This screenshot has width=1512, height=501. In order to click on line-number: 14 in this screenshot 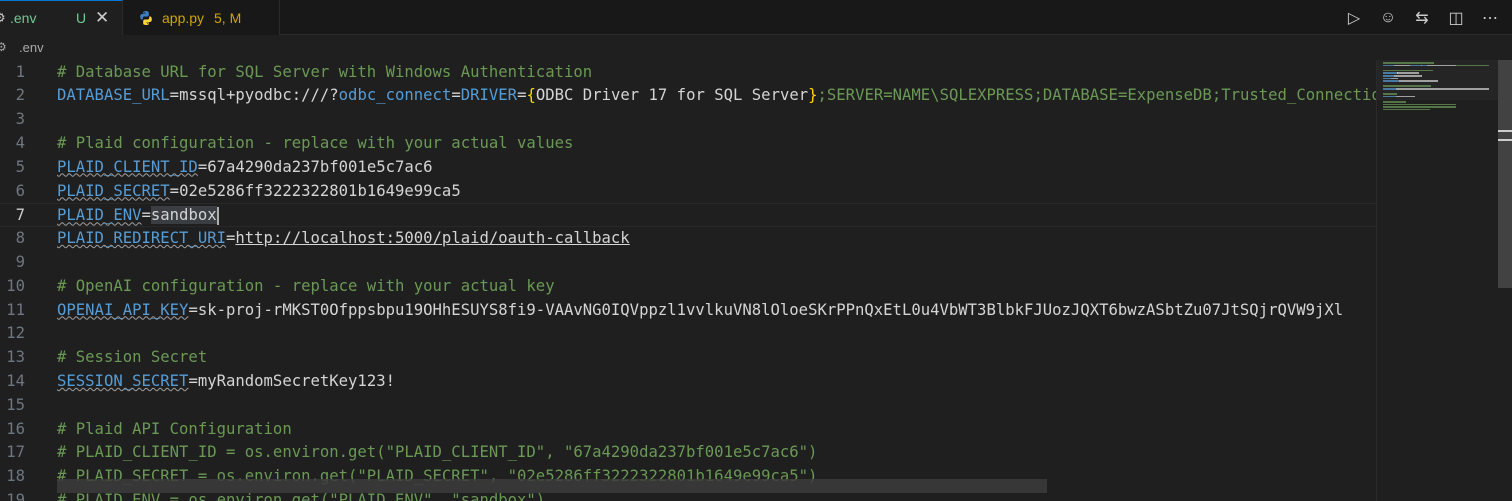, I will do `click(15, 380)`.